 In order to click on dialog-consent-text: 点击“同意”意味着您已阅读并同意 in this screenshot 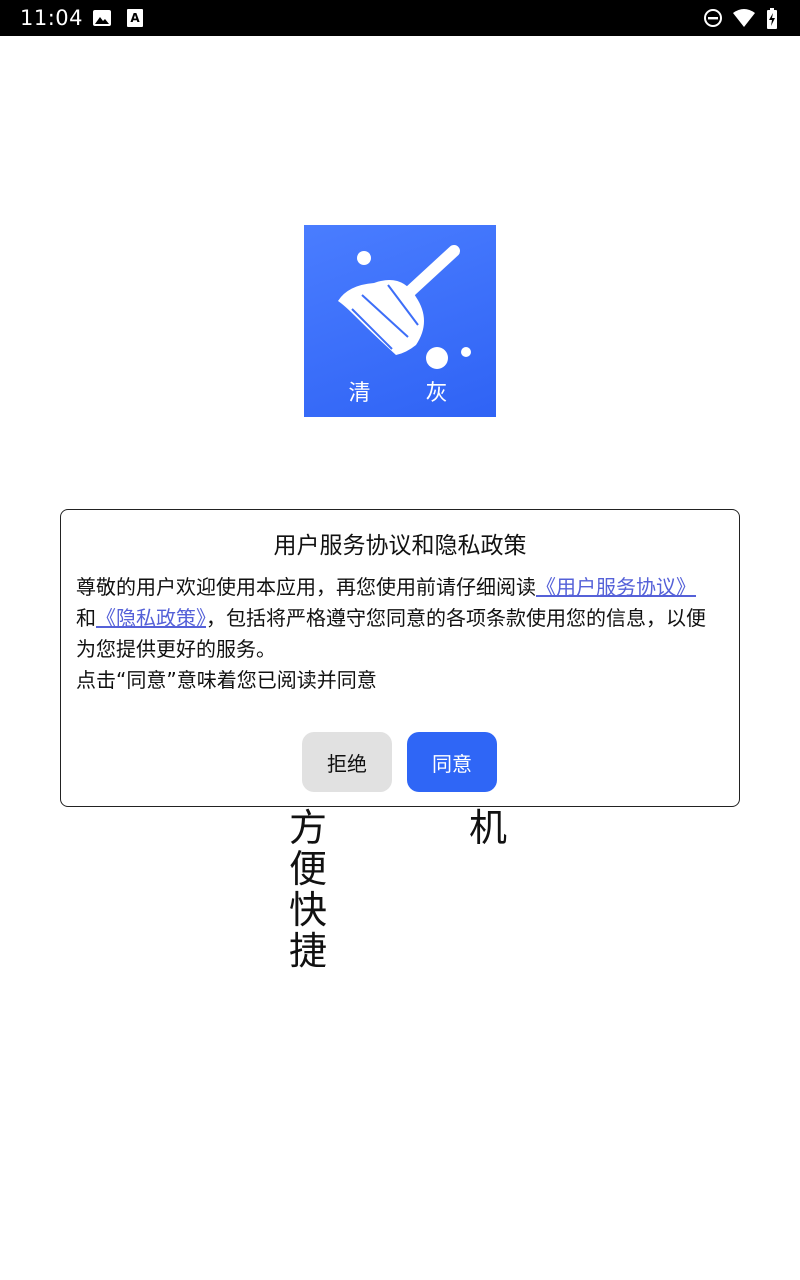, I will do `click(226, 680)`.